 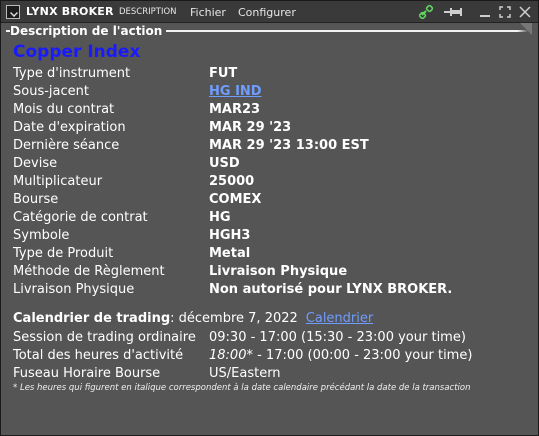 What do you see at coordinates (224, 163) in the screenshot?
I see `row-value: USD` at bounding box center [224, 163].